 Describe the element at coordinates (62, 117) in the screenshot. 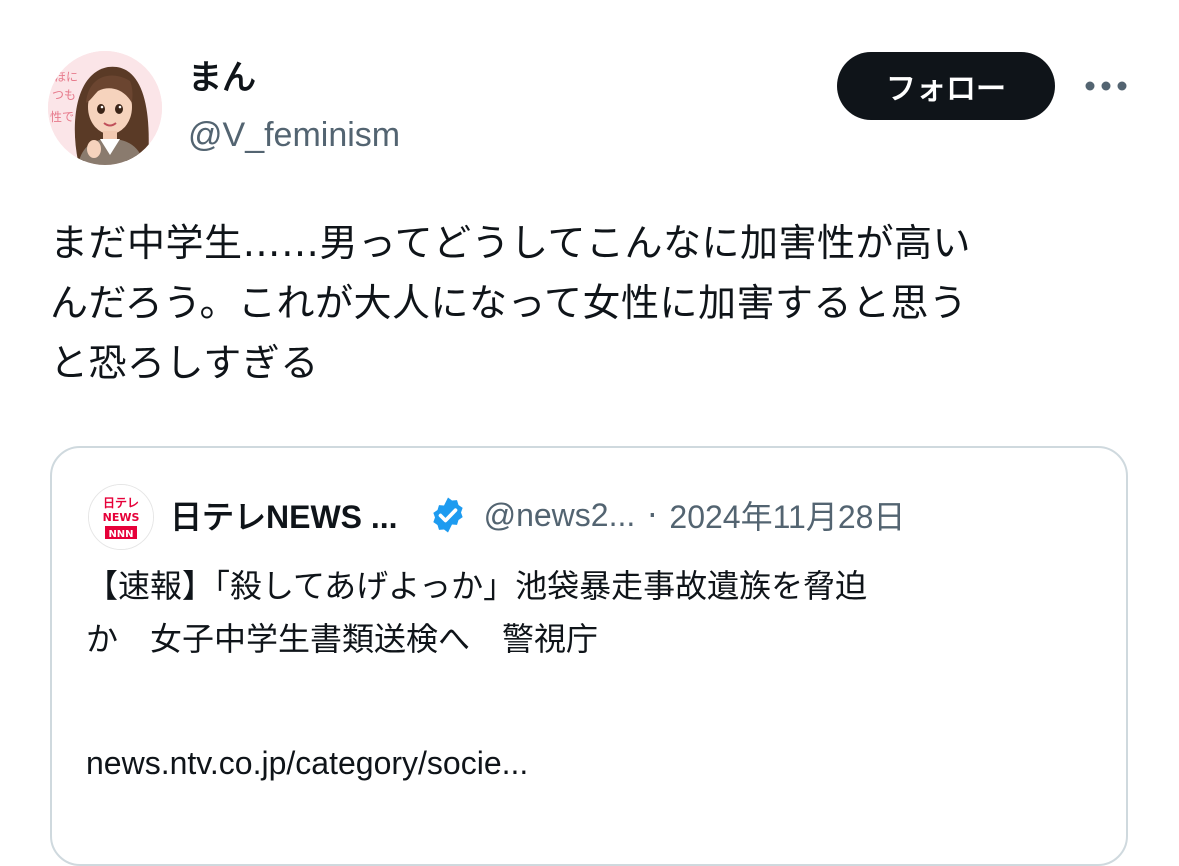

I see `avatar-text-3: 性で` at that location.